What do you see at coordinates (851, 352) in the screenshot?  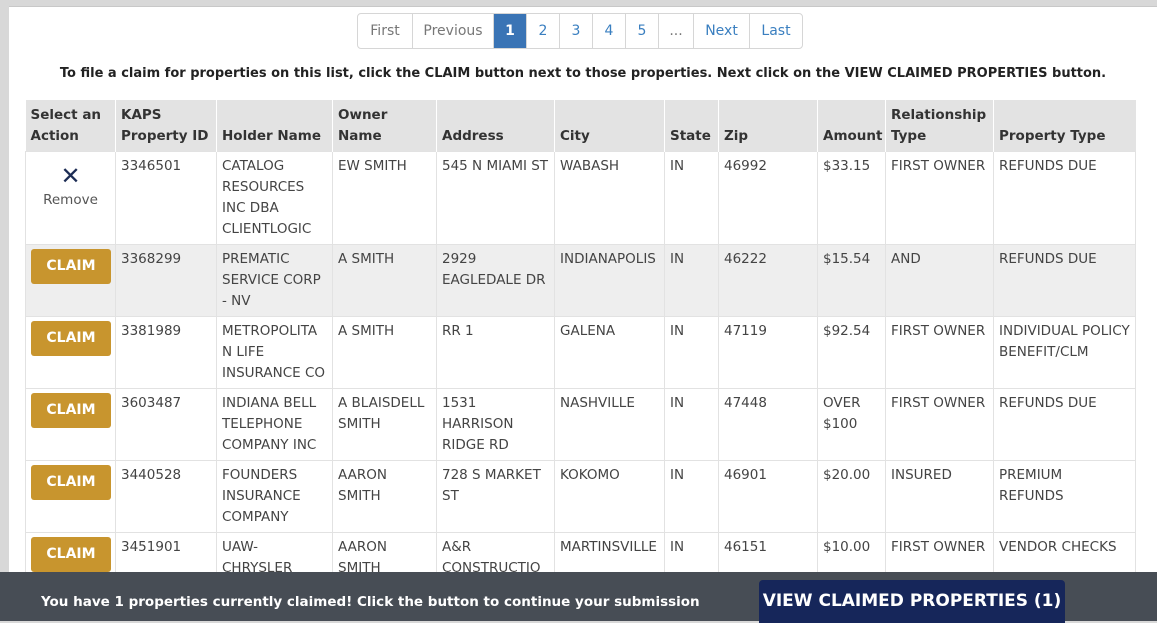 I see `cell-amount: $92.54` at bounding box center [851, 352].